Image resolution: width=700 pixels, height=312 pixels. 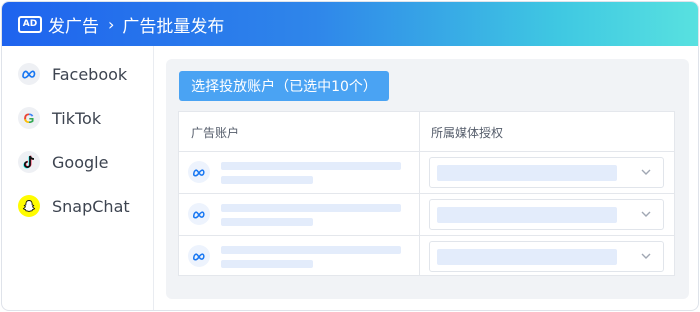 I want to click on sidebar-item-label: SnapChat, so click(x=91, y=206).